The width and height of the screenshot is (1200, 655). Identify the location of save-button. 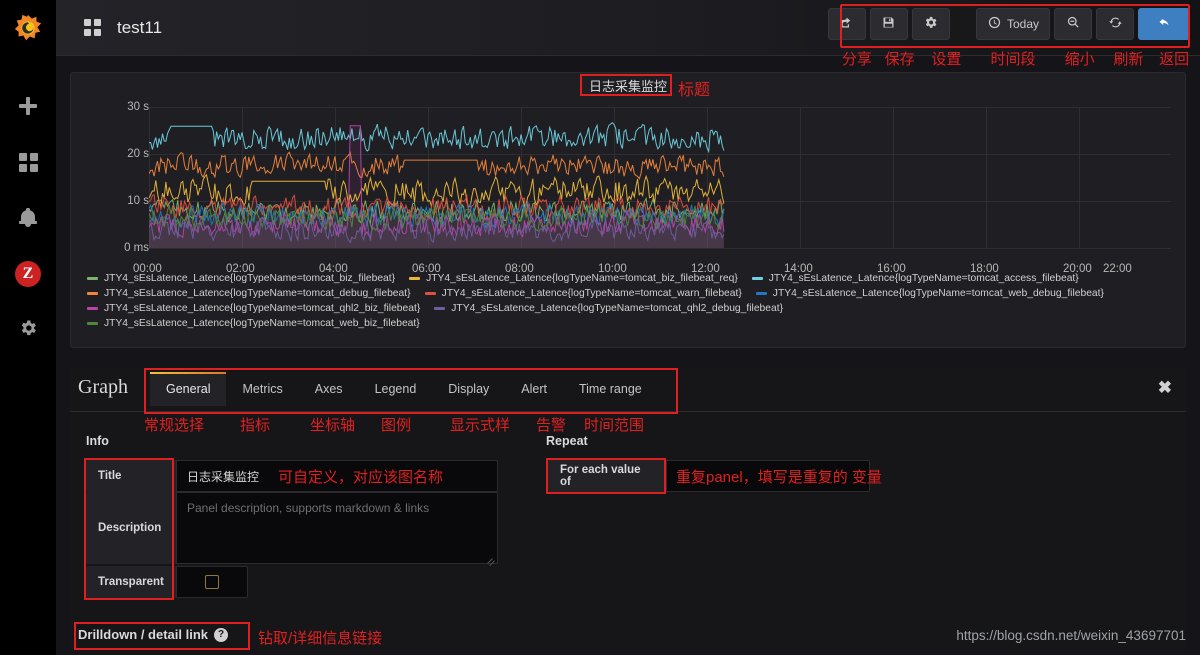
(888, 24).